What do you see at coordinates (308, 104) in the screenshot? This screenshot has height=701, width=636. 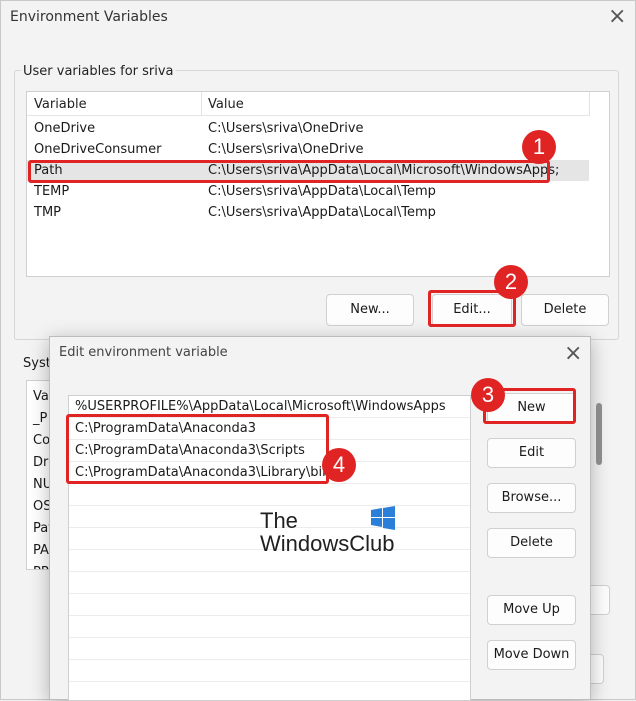 I see `list-header: Variable Value` at bounding box center [308, 104].